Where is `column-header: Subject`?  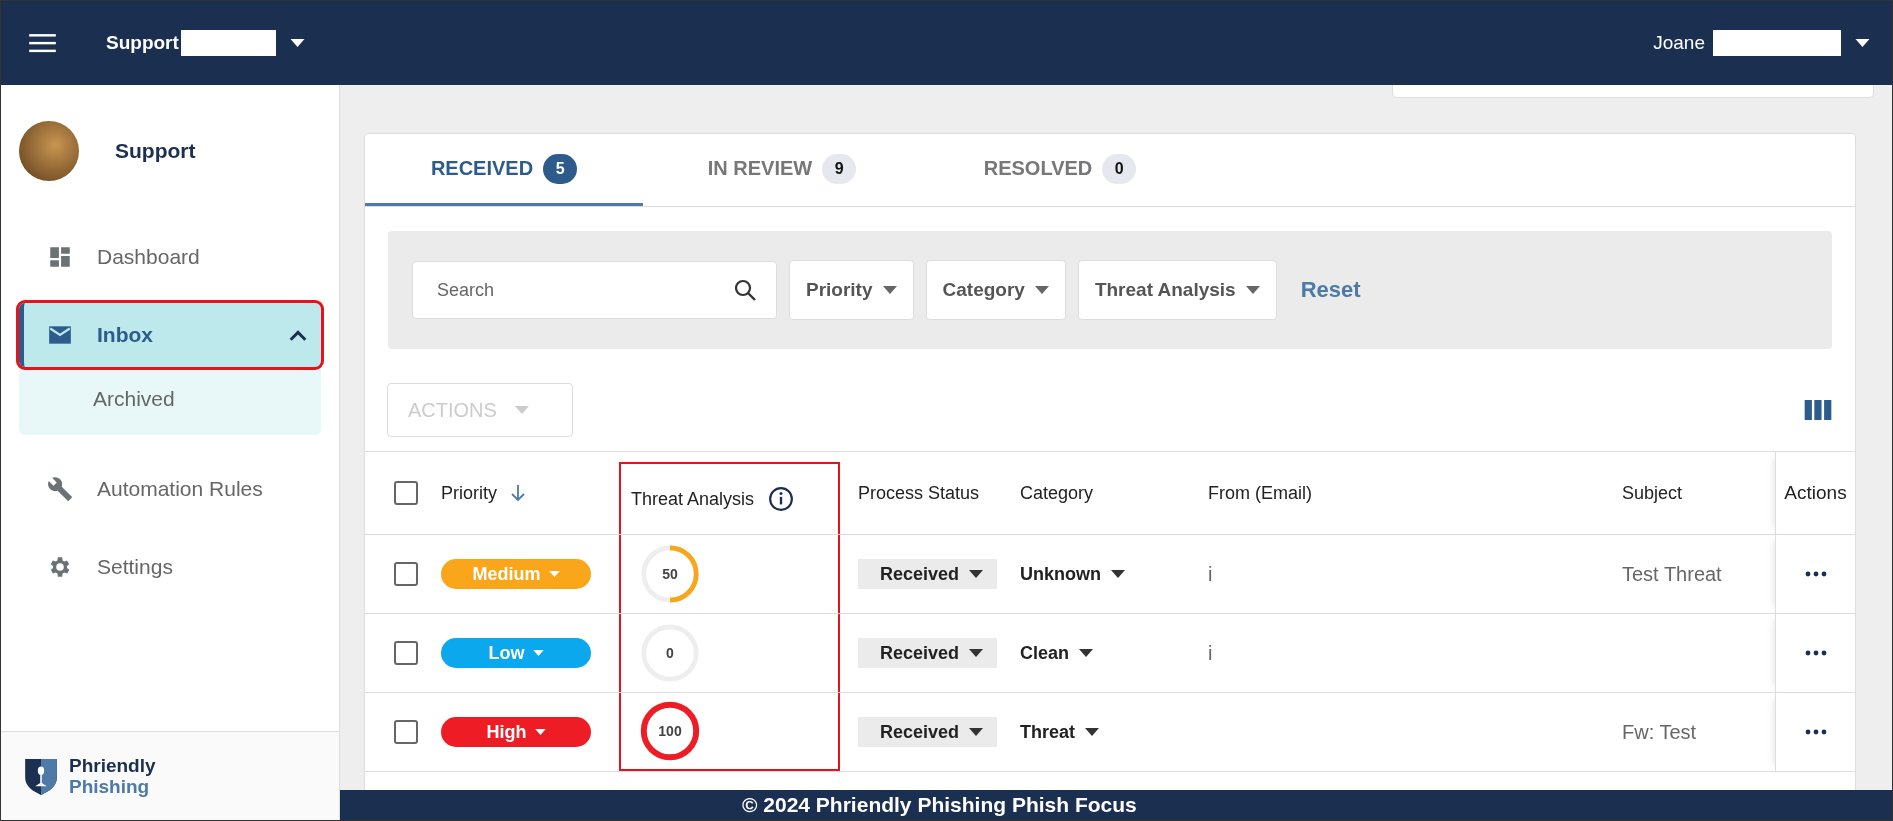
column-header: Subject is located at coordinates (1652, 493).